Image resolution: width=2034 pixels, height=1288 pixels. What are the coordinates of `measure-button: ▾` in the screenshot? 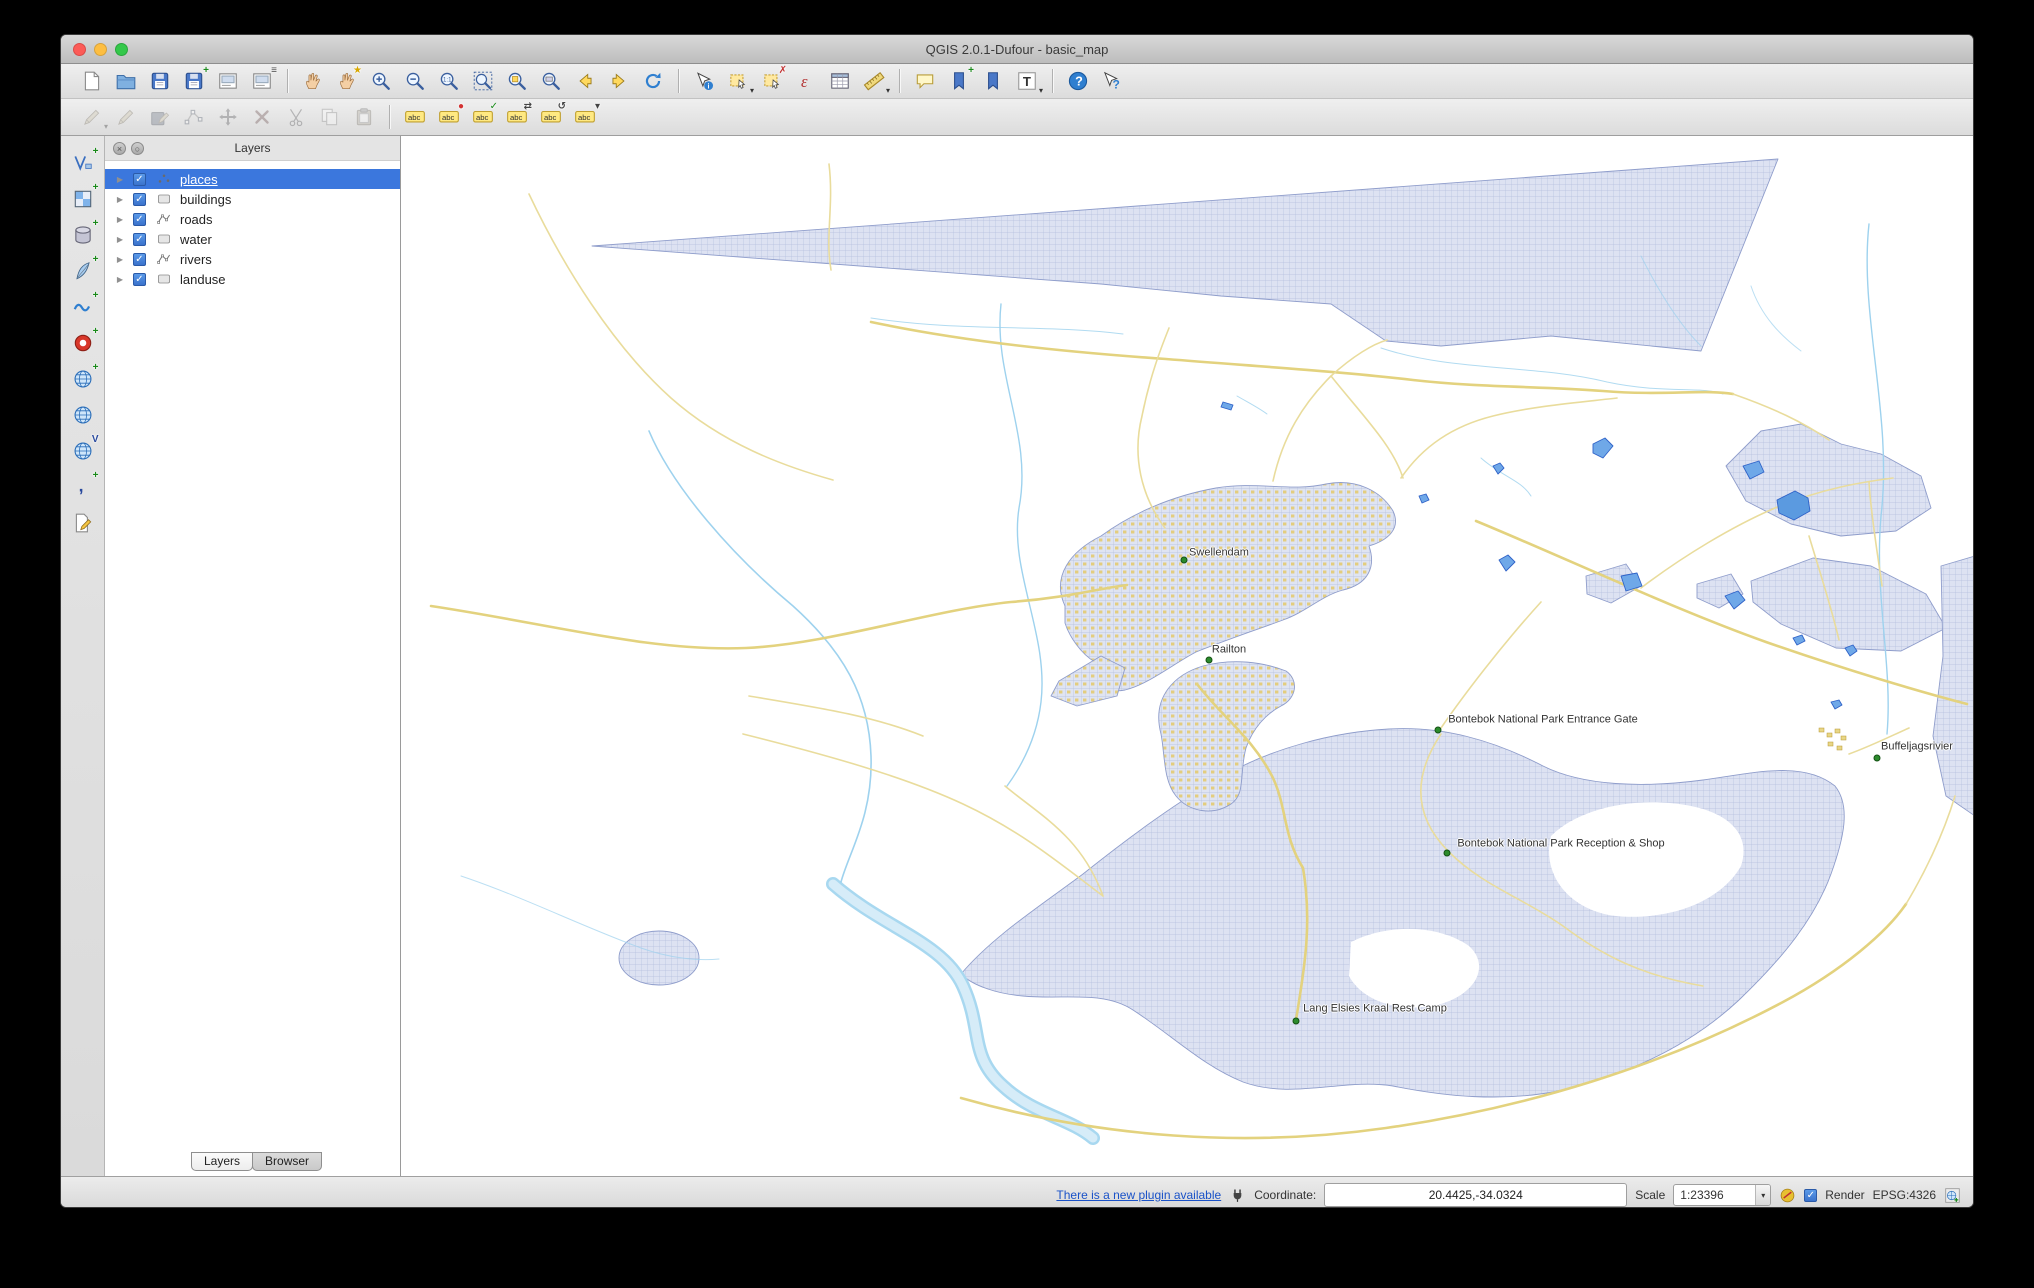 It's located at (874, 81).